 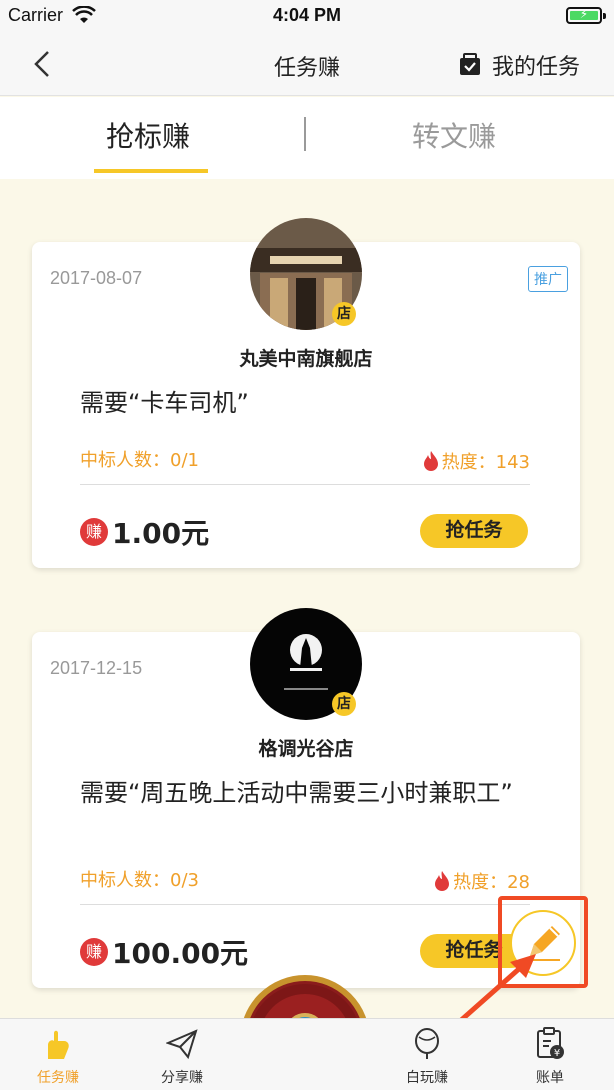 I want to click on reward-value: 1.00元, so click(x=161, y=533).